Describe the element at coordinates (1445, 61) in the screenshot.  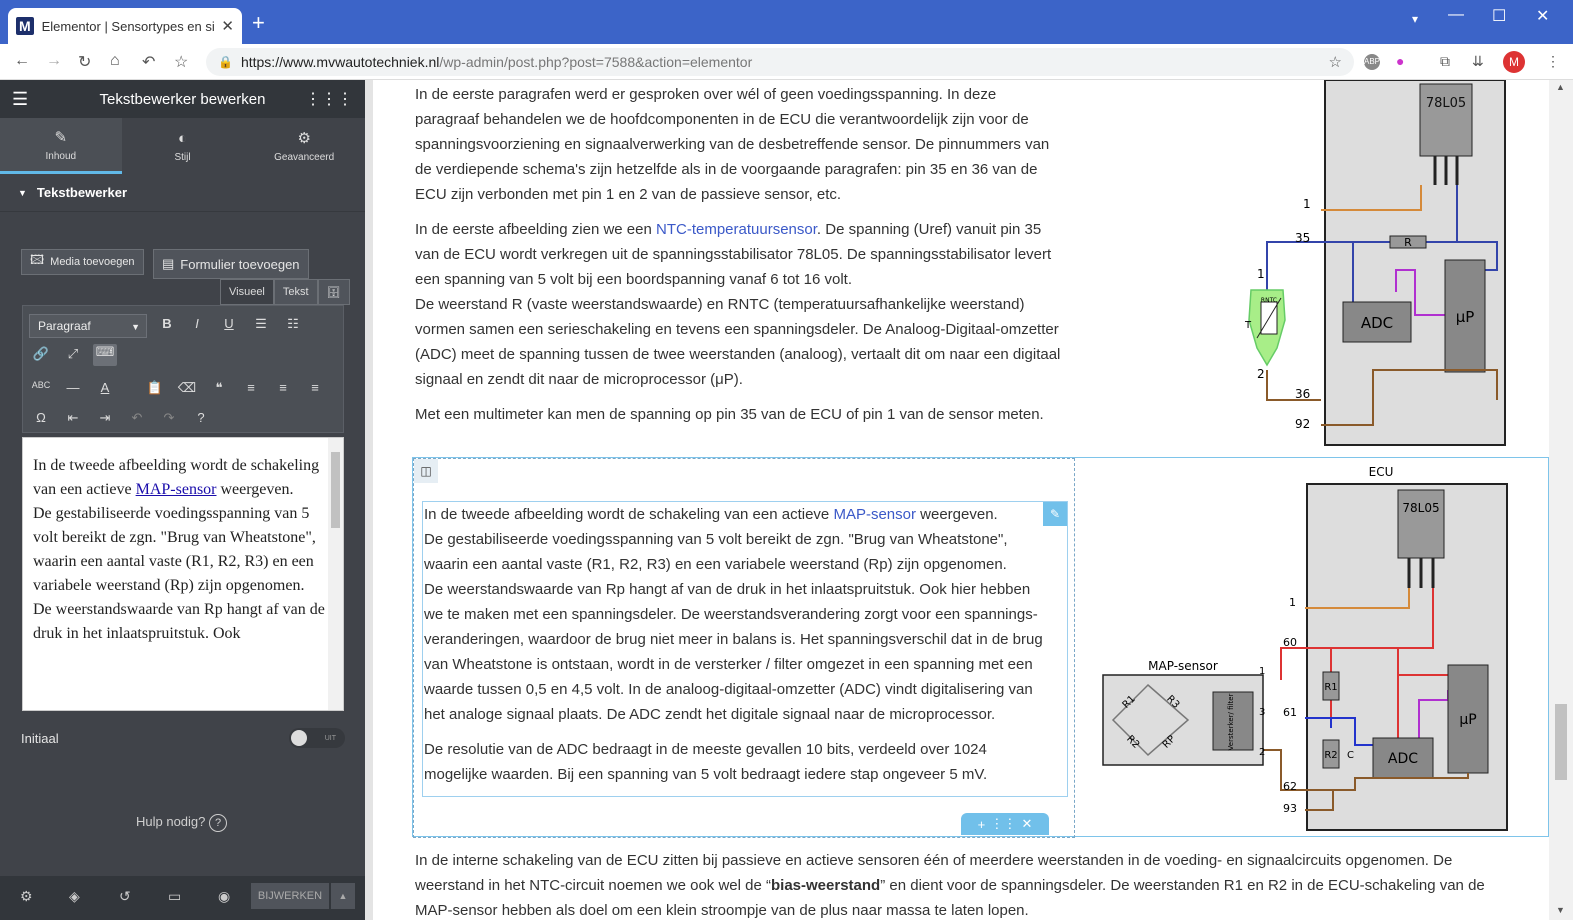
I see `crop-icon: ⧉` at that location.